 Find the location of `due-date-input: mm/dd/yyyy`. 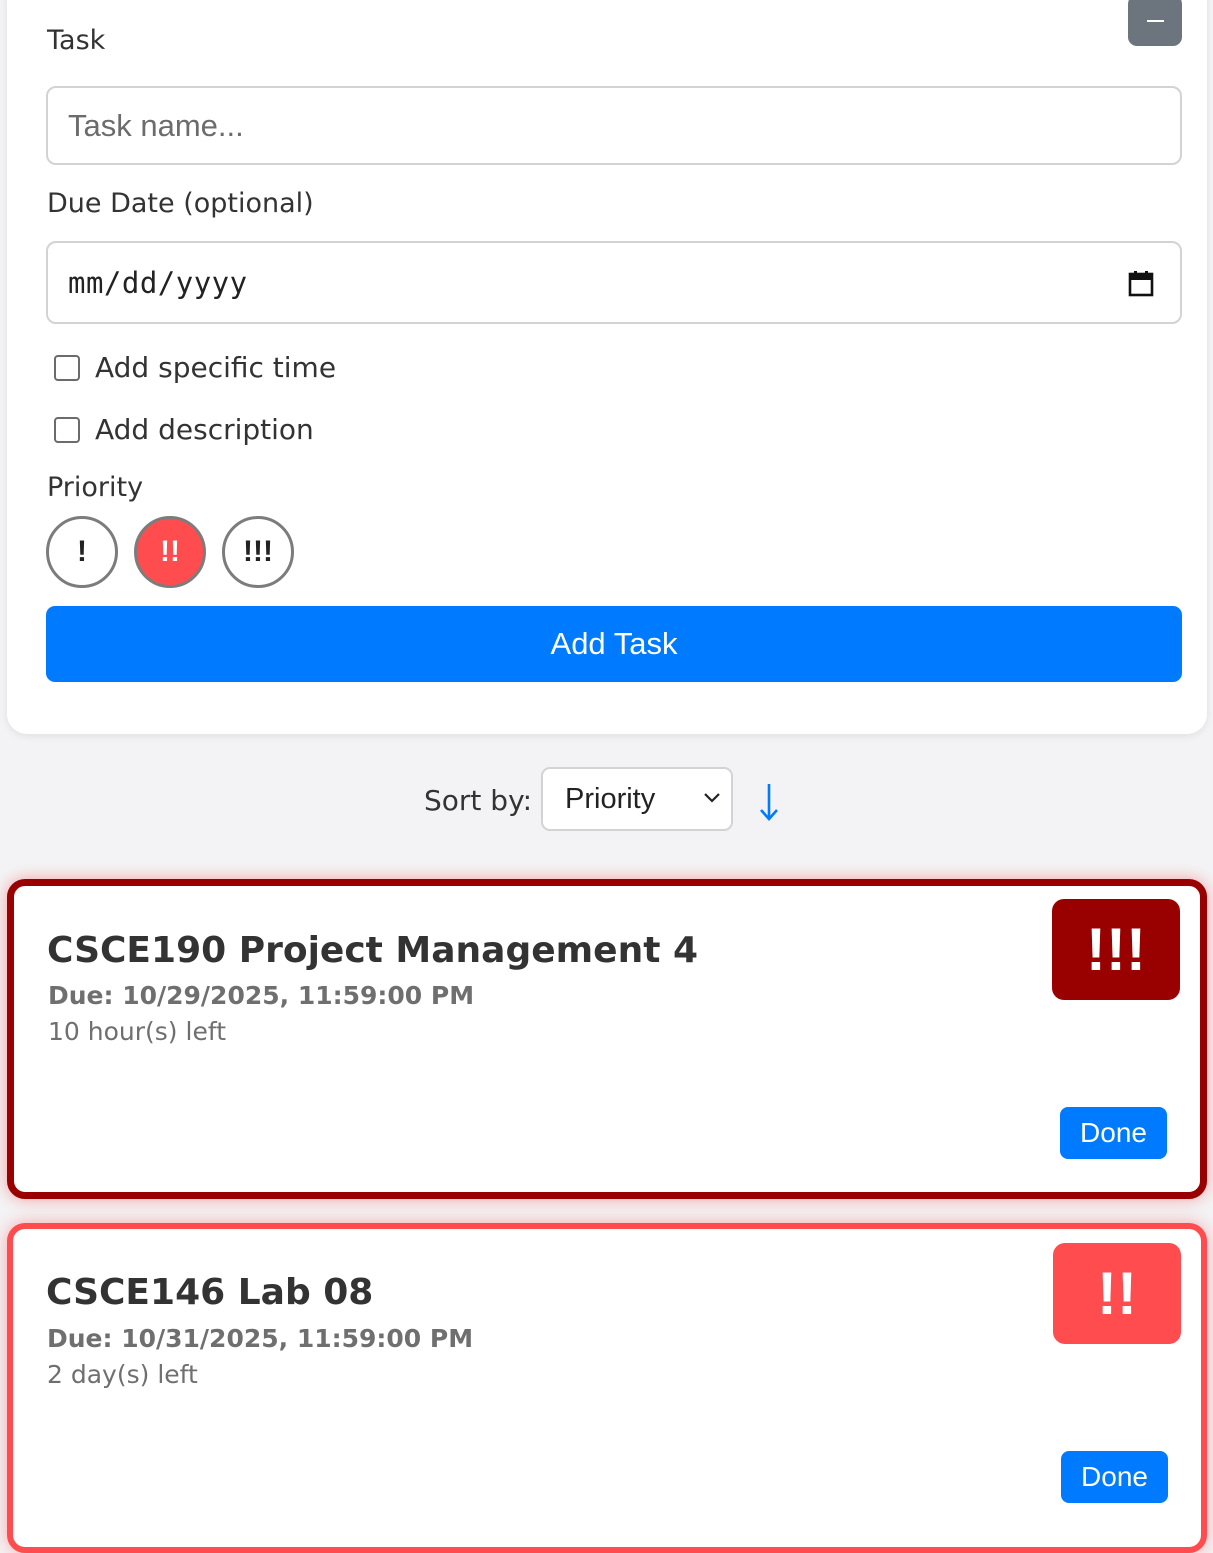

due-date-input: mm/dd/yyyy is located at coordinates (614, 282).